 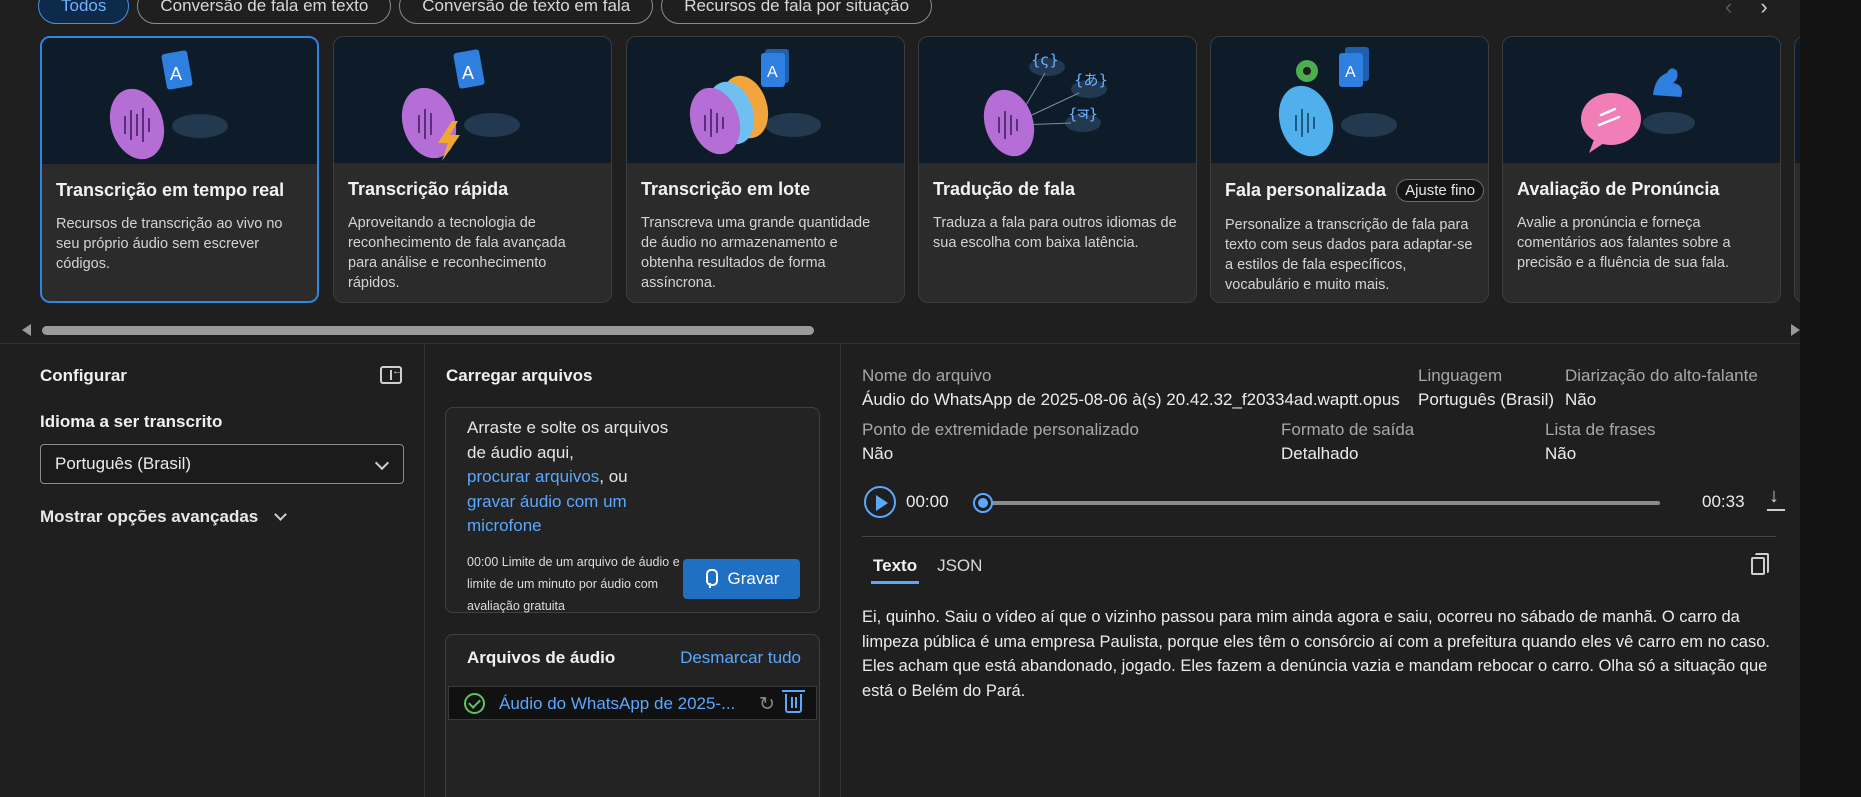 I want to click on tab-json: JSON, so click(x=959, y=570).